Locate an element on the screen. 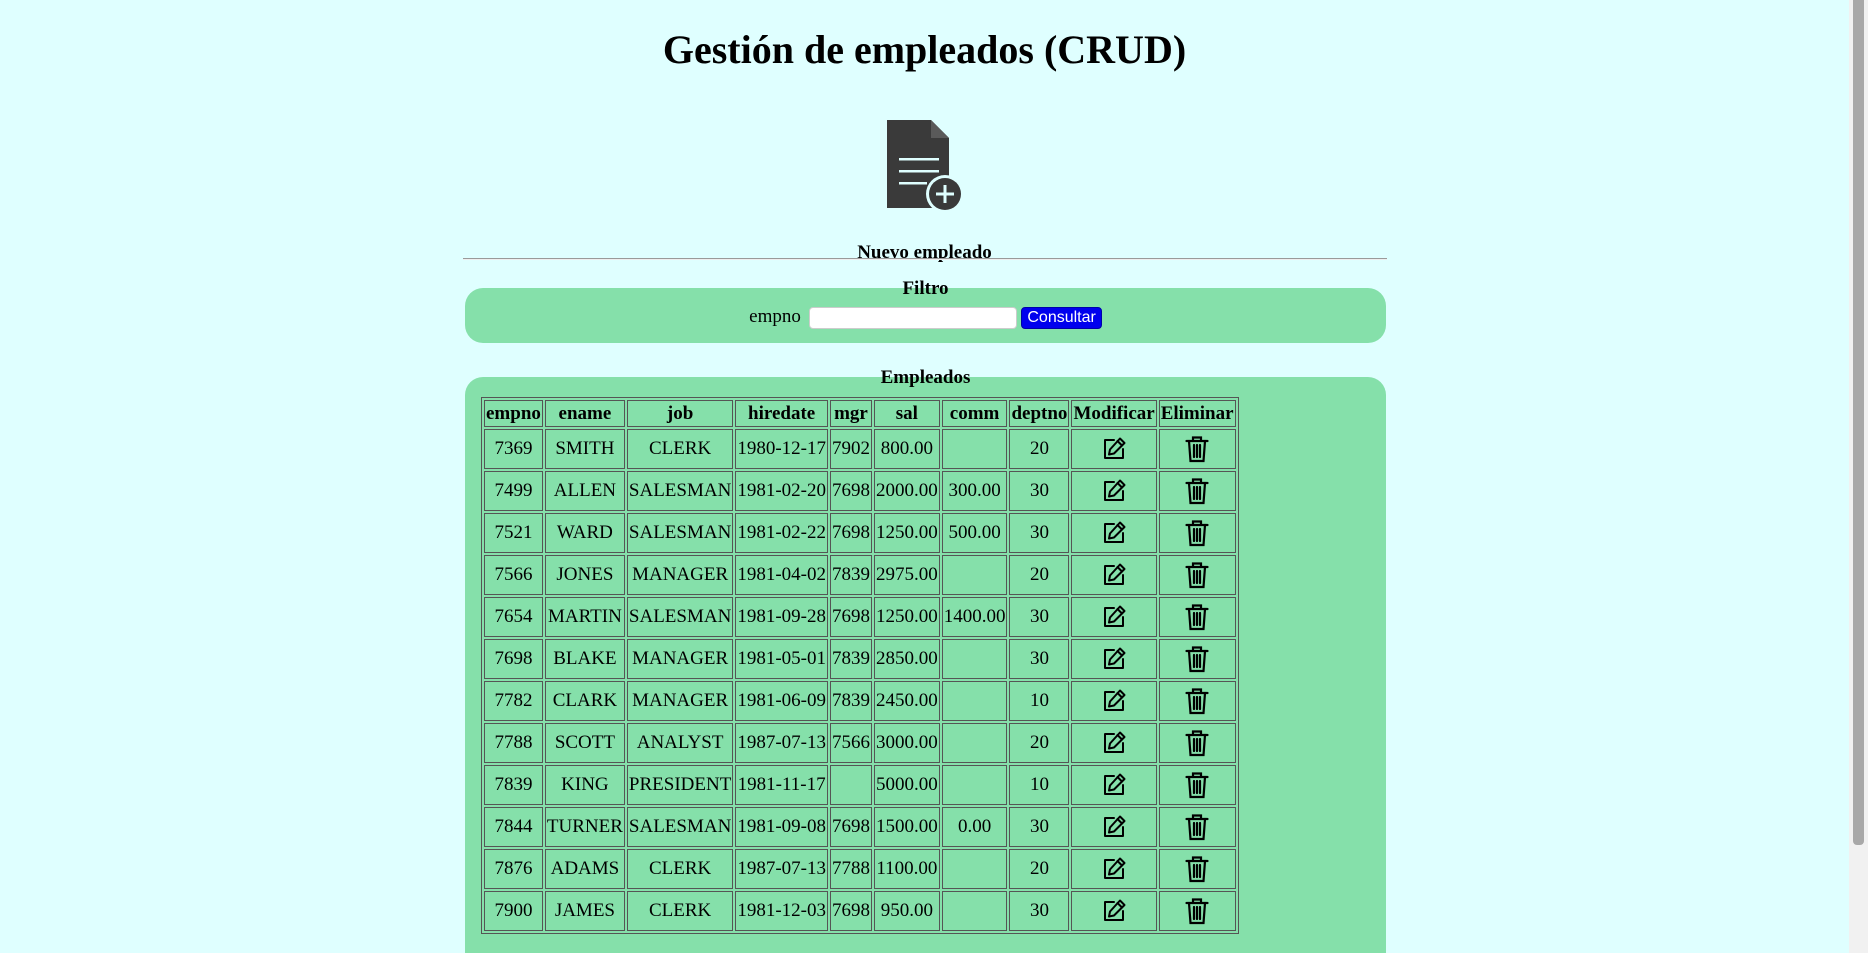 This screenshot has height=953, width=1868. cell-job: ANALYST is located at coordinates (680, 743).